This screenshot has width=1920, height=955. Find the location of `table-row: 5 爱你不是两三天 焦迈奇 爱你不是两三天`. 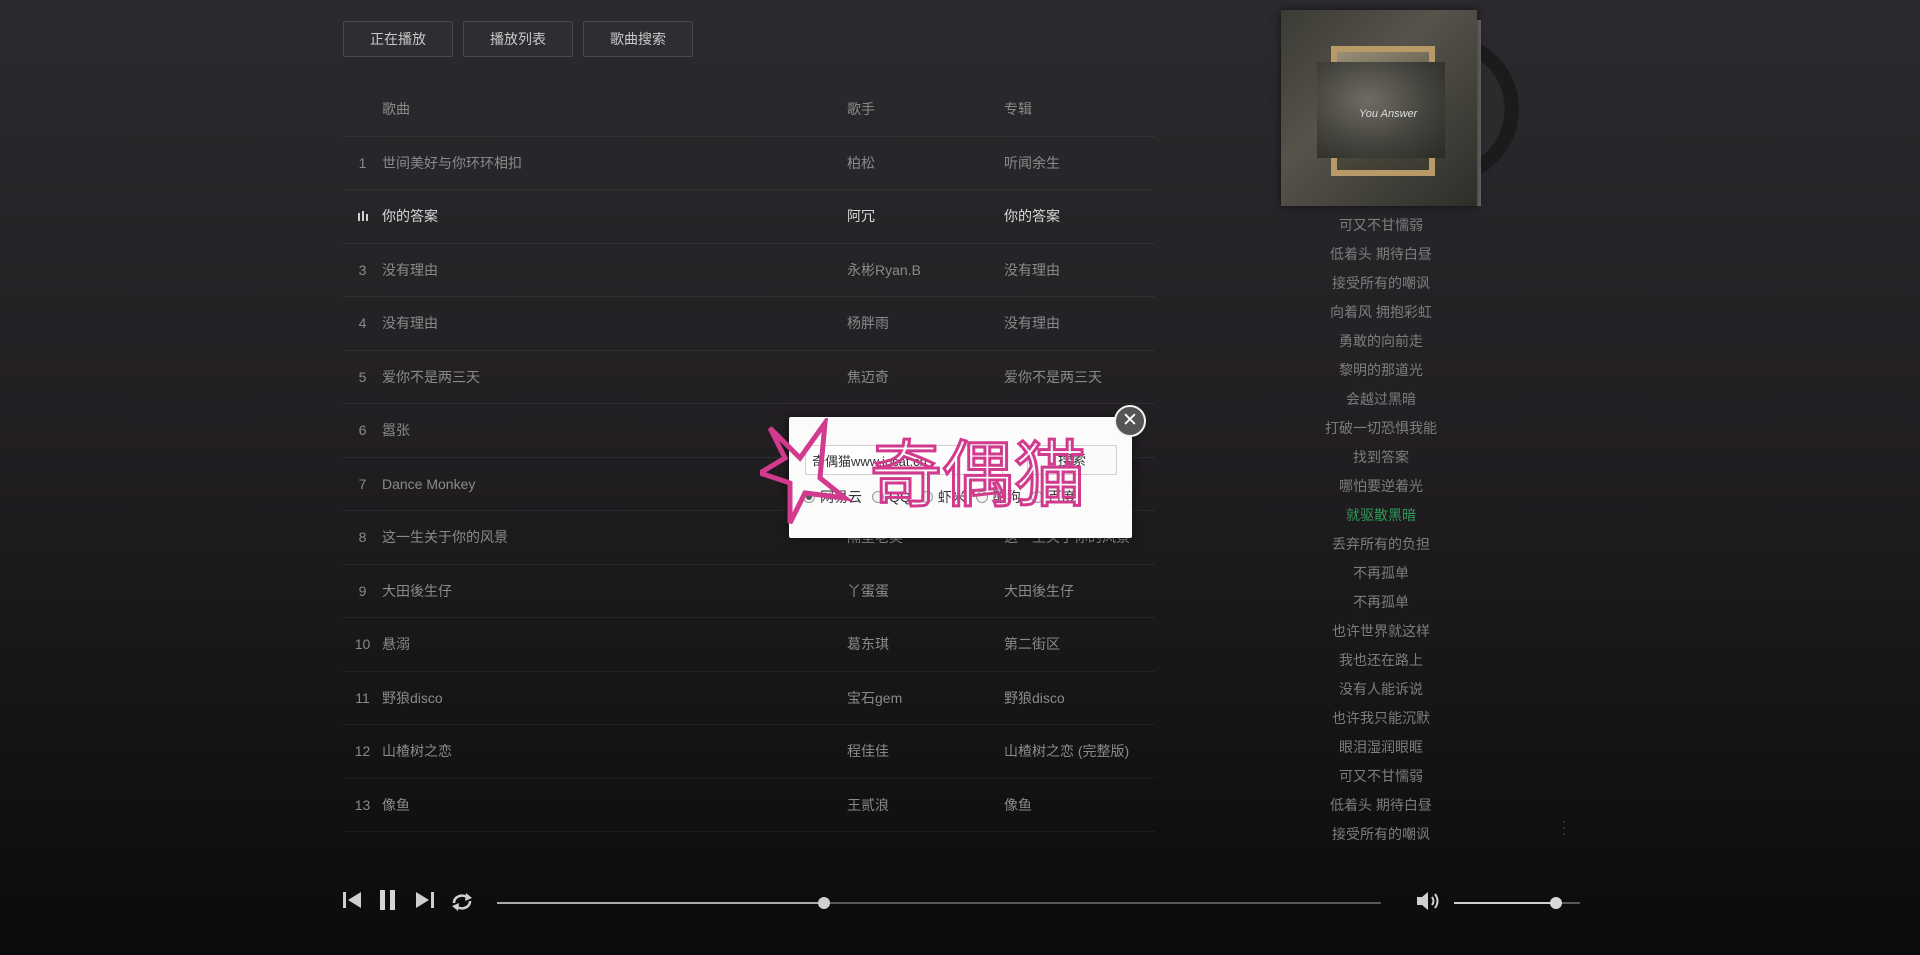

table-row: 5 爱你不是两三天 焦迈奇 爱你不是两三天 is located at coordinates (749, 377).